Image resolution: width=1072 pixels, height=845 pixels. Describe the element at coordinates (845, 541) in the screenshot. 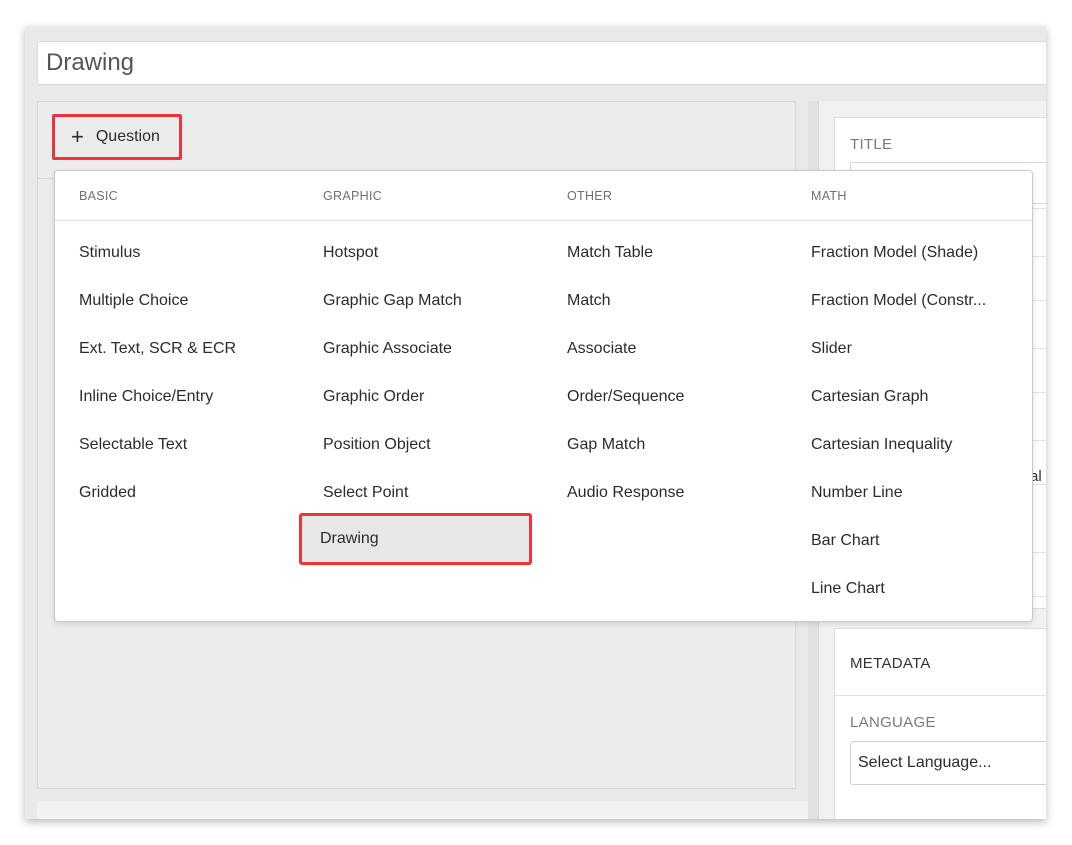

I see `menu-item-bar-chart: Bar Chart` at that location.